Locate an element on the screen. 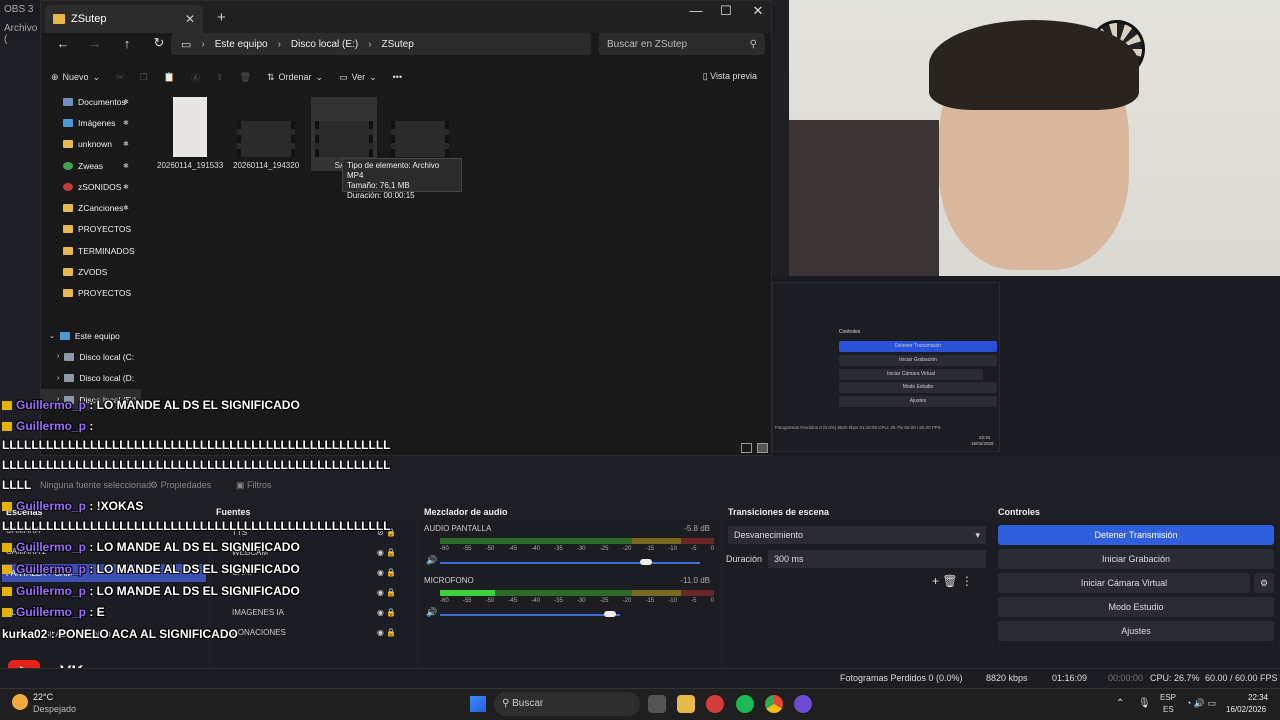 Image resolution: width=1280 pixels, height=720 pixels. copy-icon: ❐ is located at coordinates (144, 77).